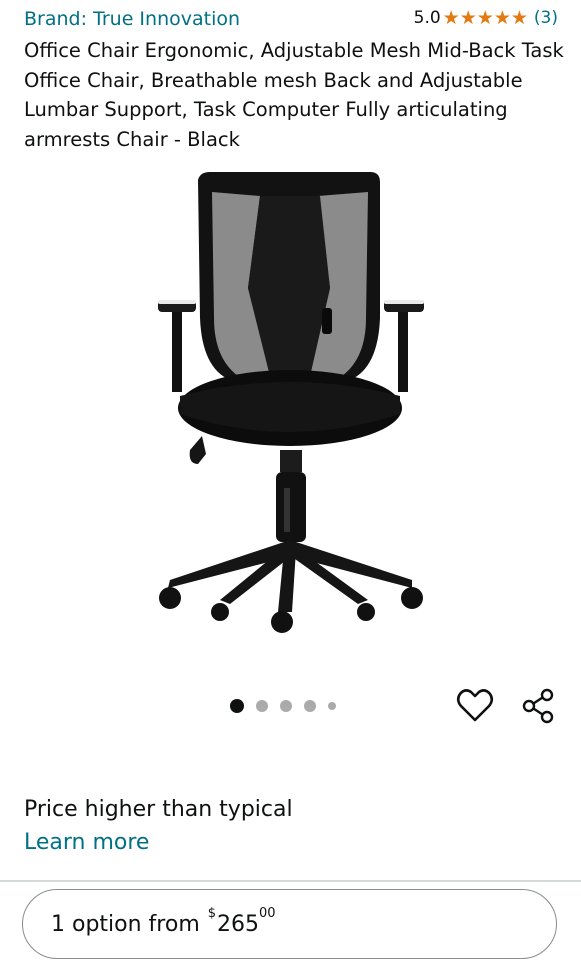 This screenshot has width=581, height=960. I want to click on share-icon, so click(538, 706).